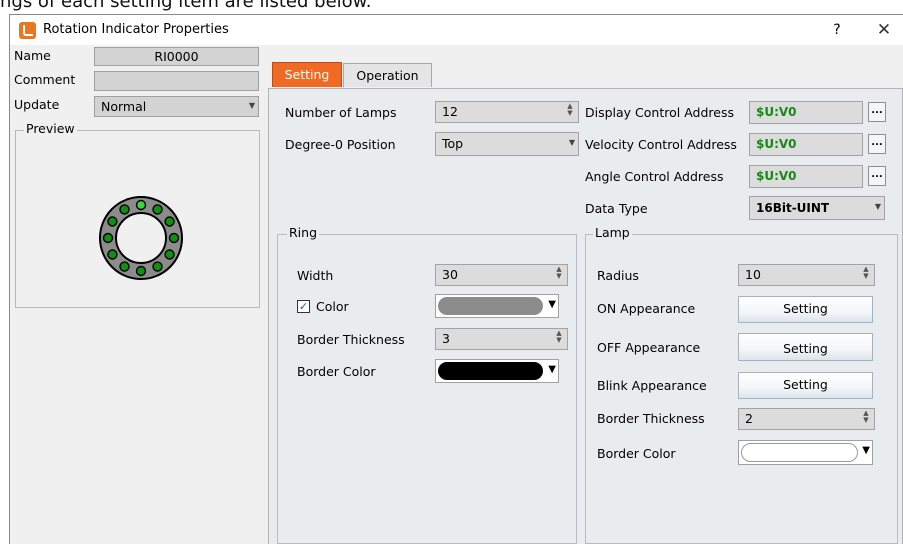  Describe the element at coordinates (806, 112) in the screenshot. I see `display-control-address-field: $U:V0` at that location.